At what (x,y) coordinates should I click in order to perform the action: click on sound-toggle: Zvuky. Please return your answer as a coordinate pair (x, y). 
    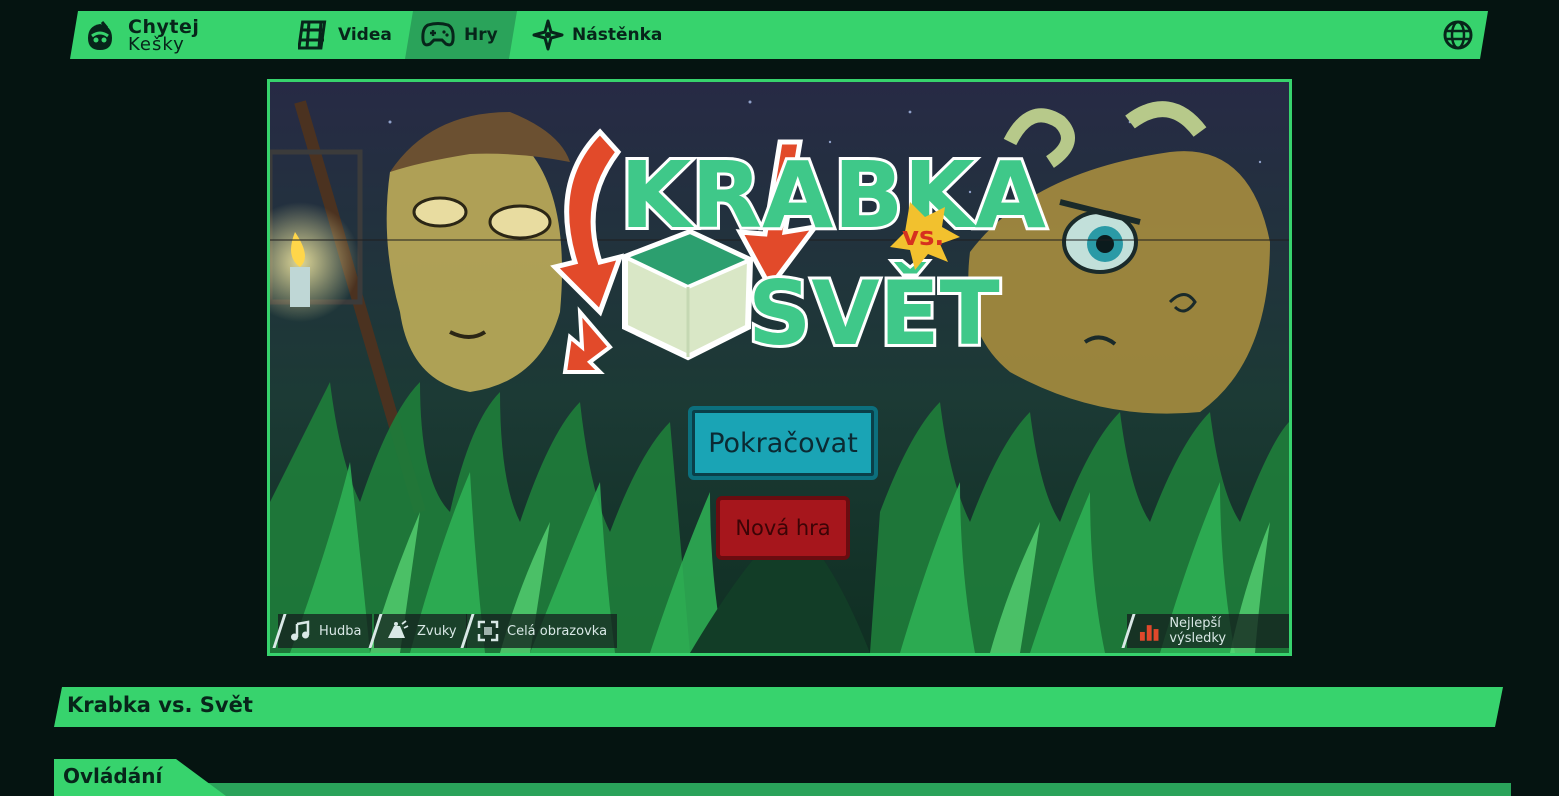
    Looking at the image, I should click on (417, 631).